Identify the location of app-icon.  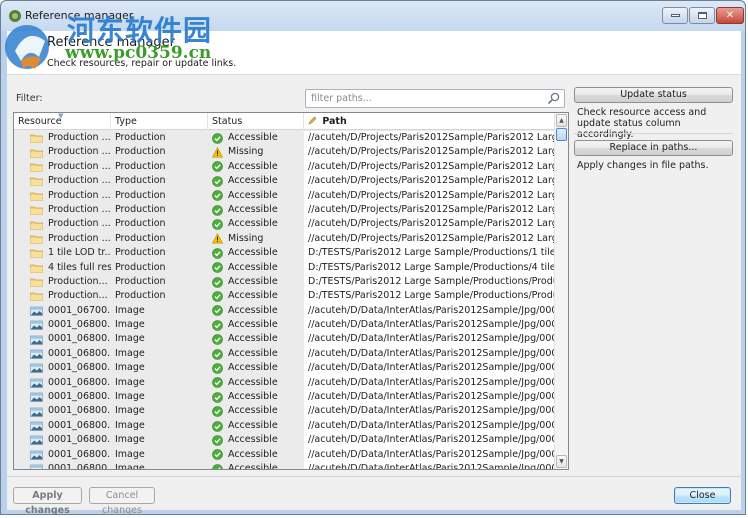
(15, 16).